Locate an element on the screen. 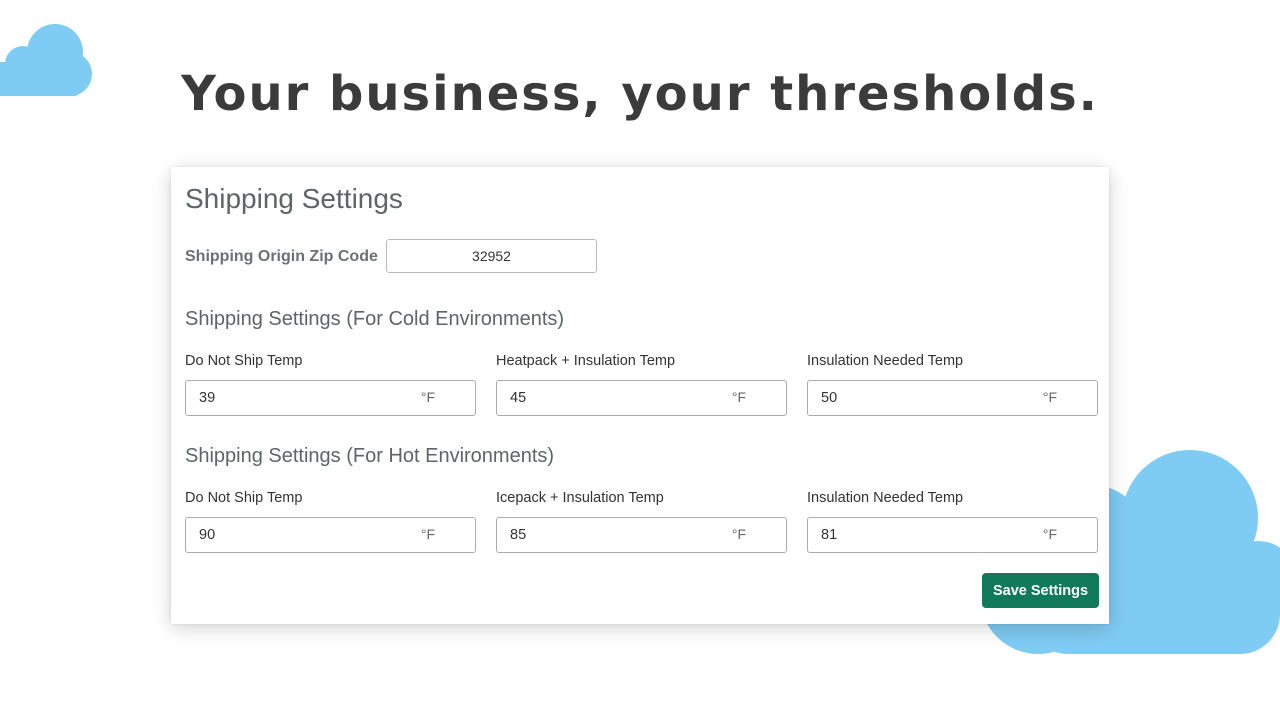 Image resolution: width=1280 pixels, height=720 pixels. hot-icepack-input: 85 °F is located at coordinates (641, 535).